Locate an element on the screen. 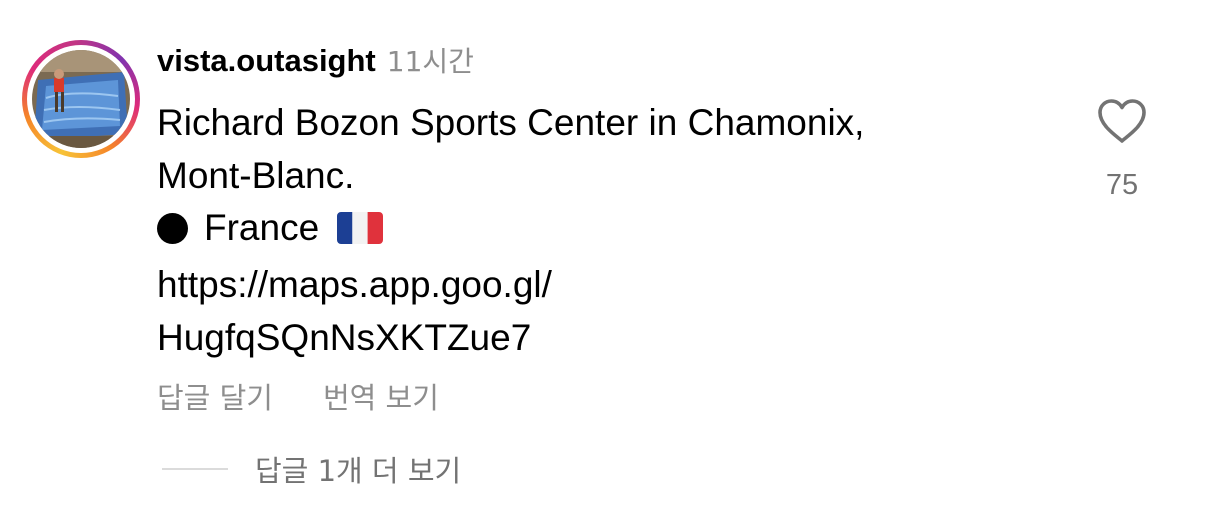 This screenshot has width=1206, height=509. reply-button: 답글 달기 is located at coordinates (215, 396).